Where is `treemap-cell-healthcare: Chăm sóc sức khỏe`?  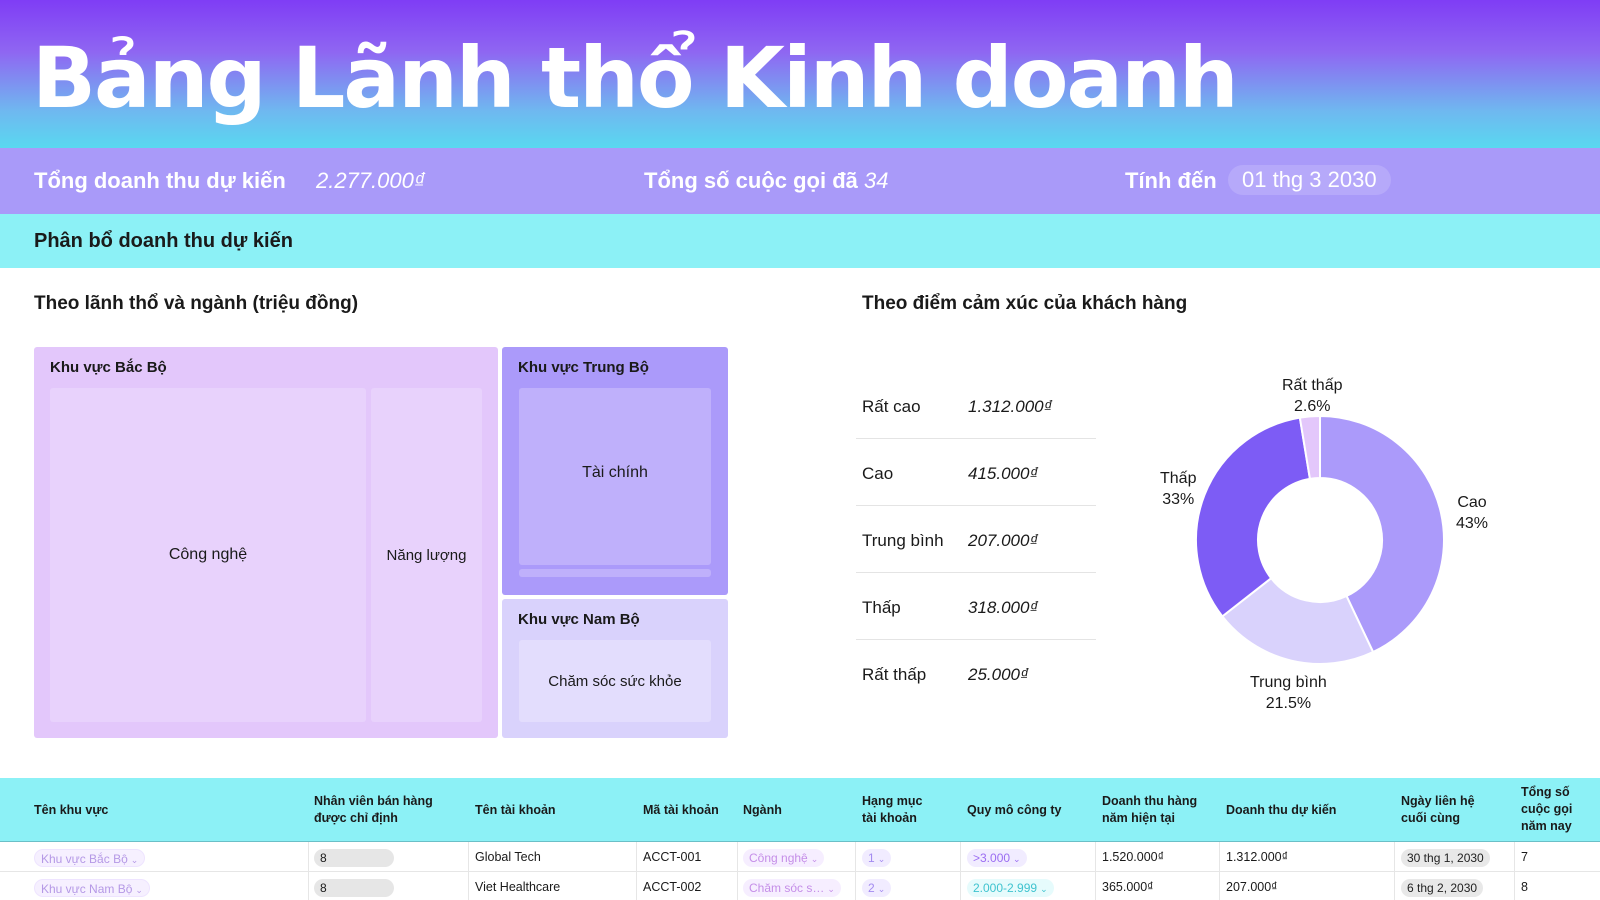 treemap-cell-healthcare: Chăm sóc sức khỏe is located at coordinates (615, 681).